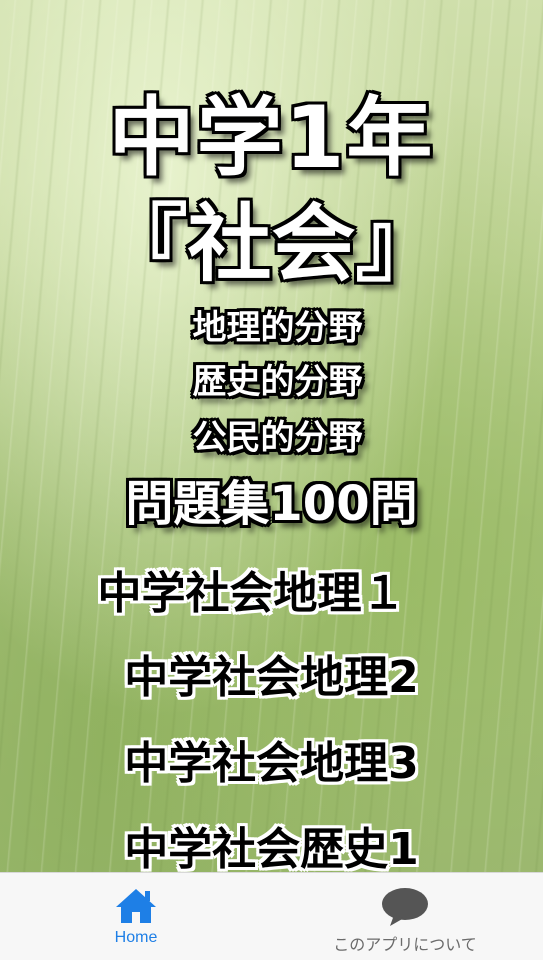 Image resolution: width=543 pixels, height=960 pixels. Describe the element at coordinates (136, 906) in the screenshot. I see `home-icon` at that location.